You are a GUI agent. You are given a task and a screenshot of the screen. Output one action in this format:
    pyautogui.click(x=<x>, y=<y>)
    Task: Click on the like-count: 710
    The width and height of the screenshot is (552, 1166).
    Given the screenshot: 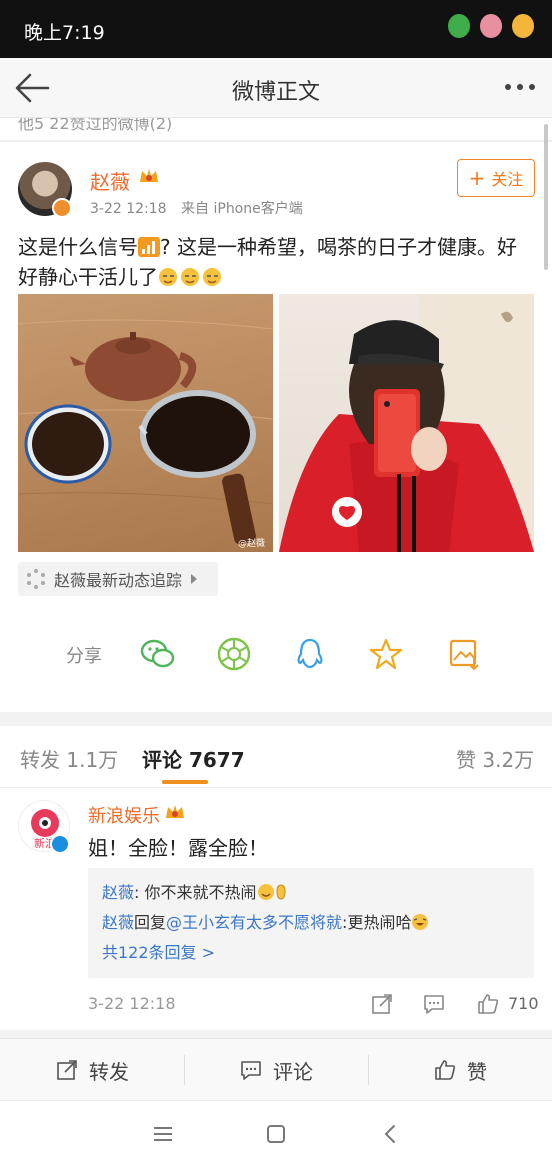 What is the action you would take?
    pyautogui.click(x=523, y=1003)
    